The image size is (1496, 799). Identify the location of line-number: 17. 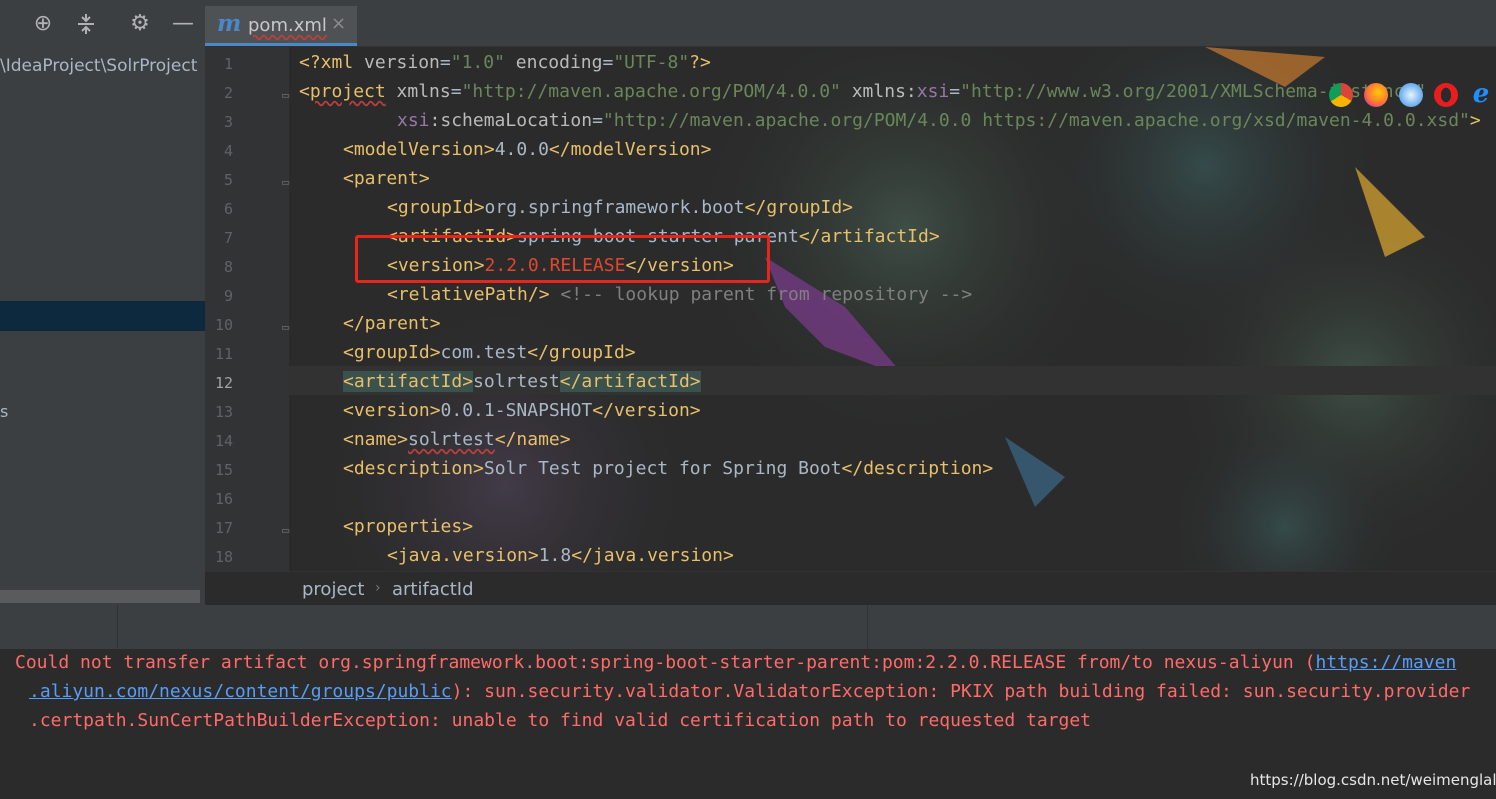
(223, 528).